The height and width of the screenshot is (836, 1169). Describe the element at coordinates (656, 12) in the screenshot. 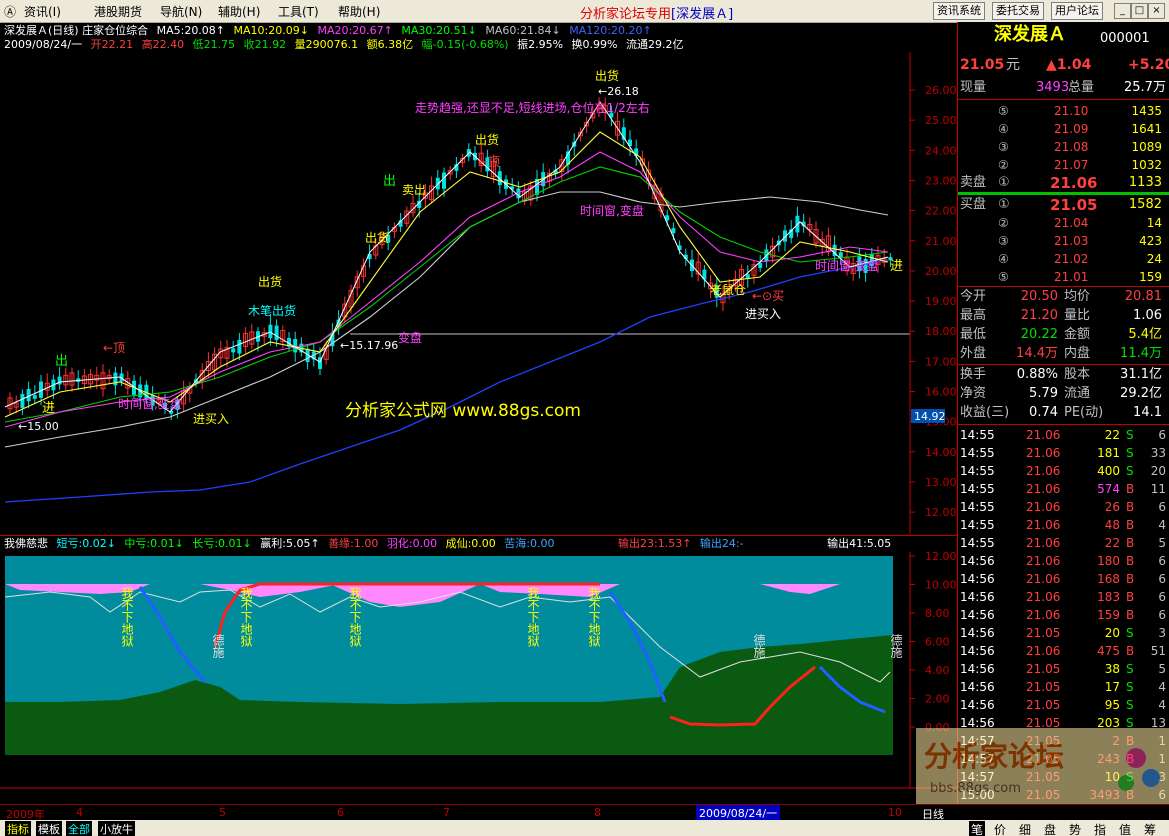

I see `window-title: 分析家论坛专用[深发展Ａ]` at that location.